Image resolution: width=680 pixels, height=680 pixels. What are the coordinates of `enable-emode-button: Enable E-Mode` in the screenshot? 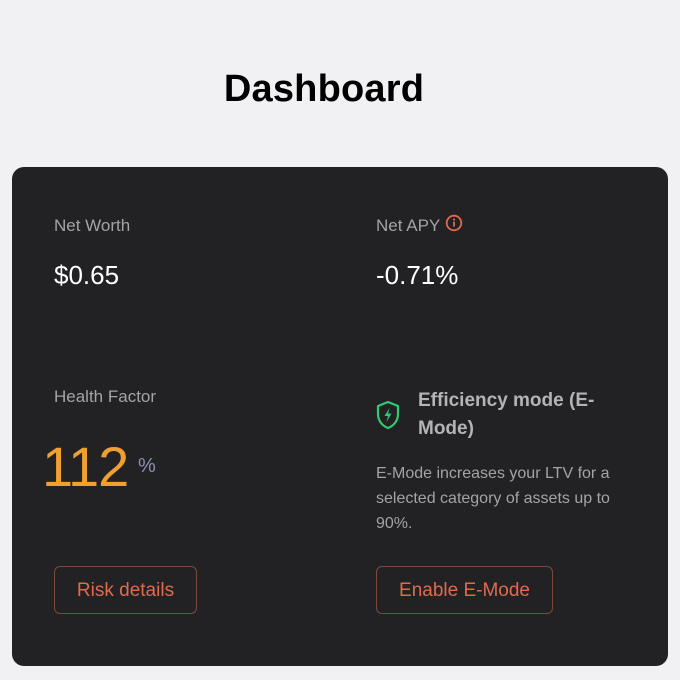 It's located at (464, 590).